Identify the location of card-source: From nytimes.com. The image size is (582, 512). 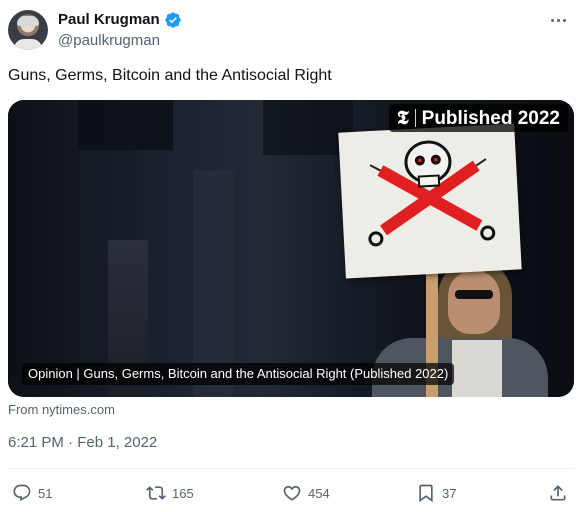
(61, 410).